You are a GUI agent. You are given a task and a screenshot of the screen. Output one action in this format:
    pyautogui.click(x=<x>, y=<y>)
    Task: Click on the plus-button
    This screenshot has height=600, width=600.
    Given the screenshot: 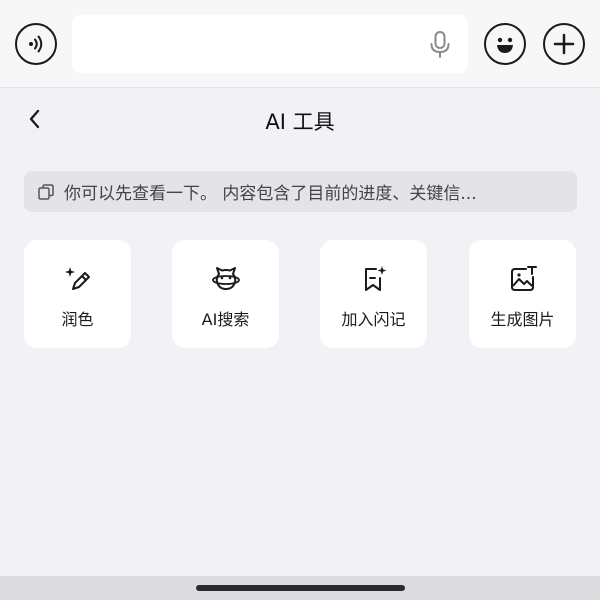 What is the action you would take?
    pyautogui.click(x=564, y=44)
    